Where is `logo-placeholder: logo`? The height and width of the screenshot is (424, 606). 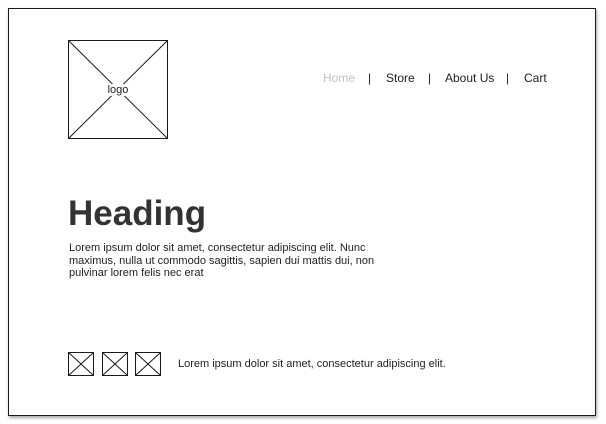 logo-placeholder: logo is located at coordinates (118, 89).